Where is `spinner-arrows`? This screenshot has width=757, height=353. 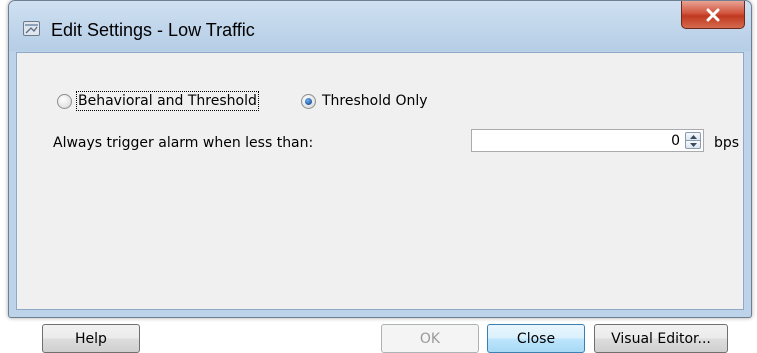
spinner-arrows is located at coordinates (693, 140).